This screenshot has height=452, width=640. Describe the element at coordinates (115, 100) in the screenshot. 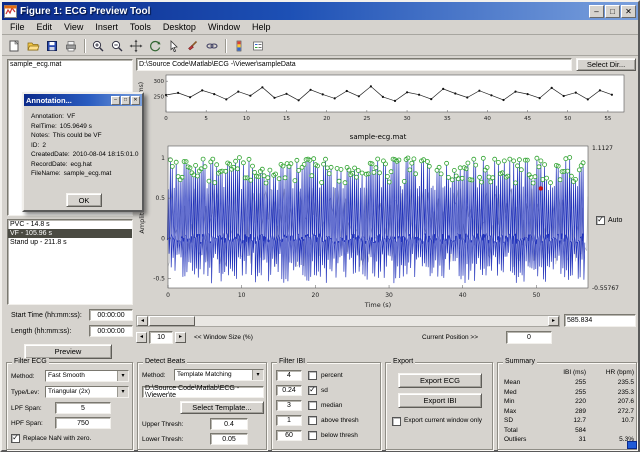

I see `dialog-minimize-button: –` at that location.